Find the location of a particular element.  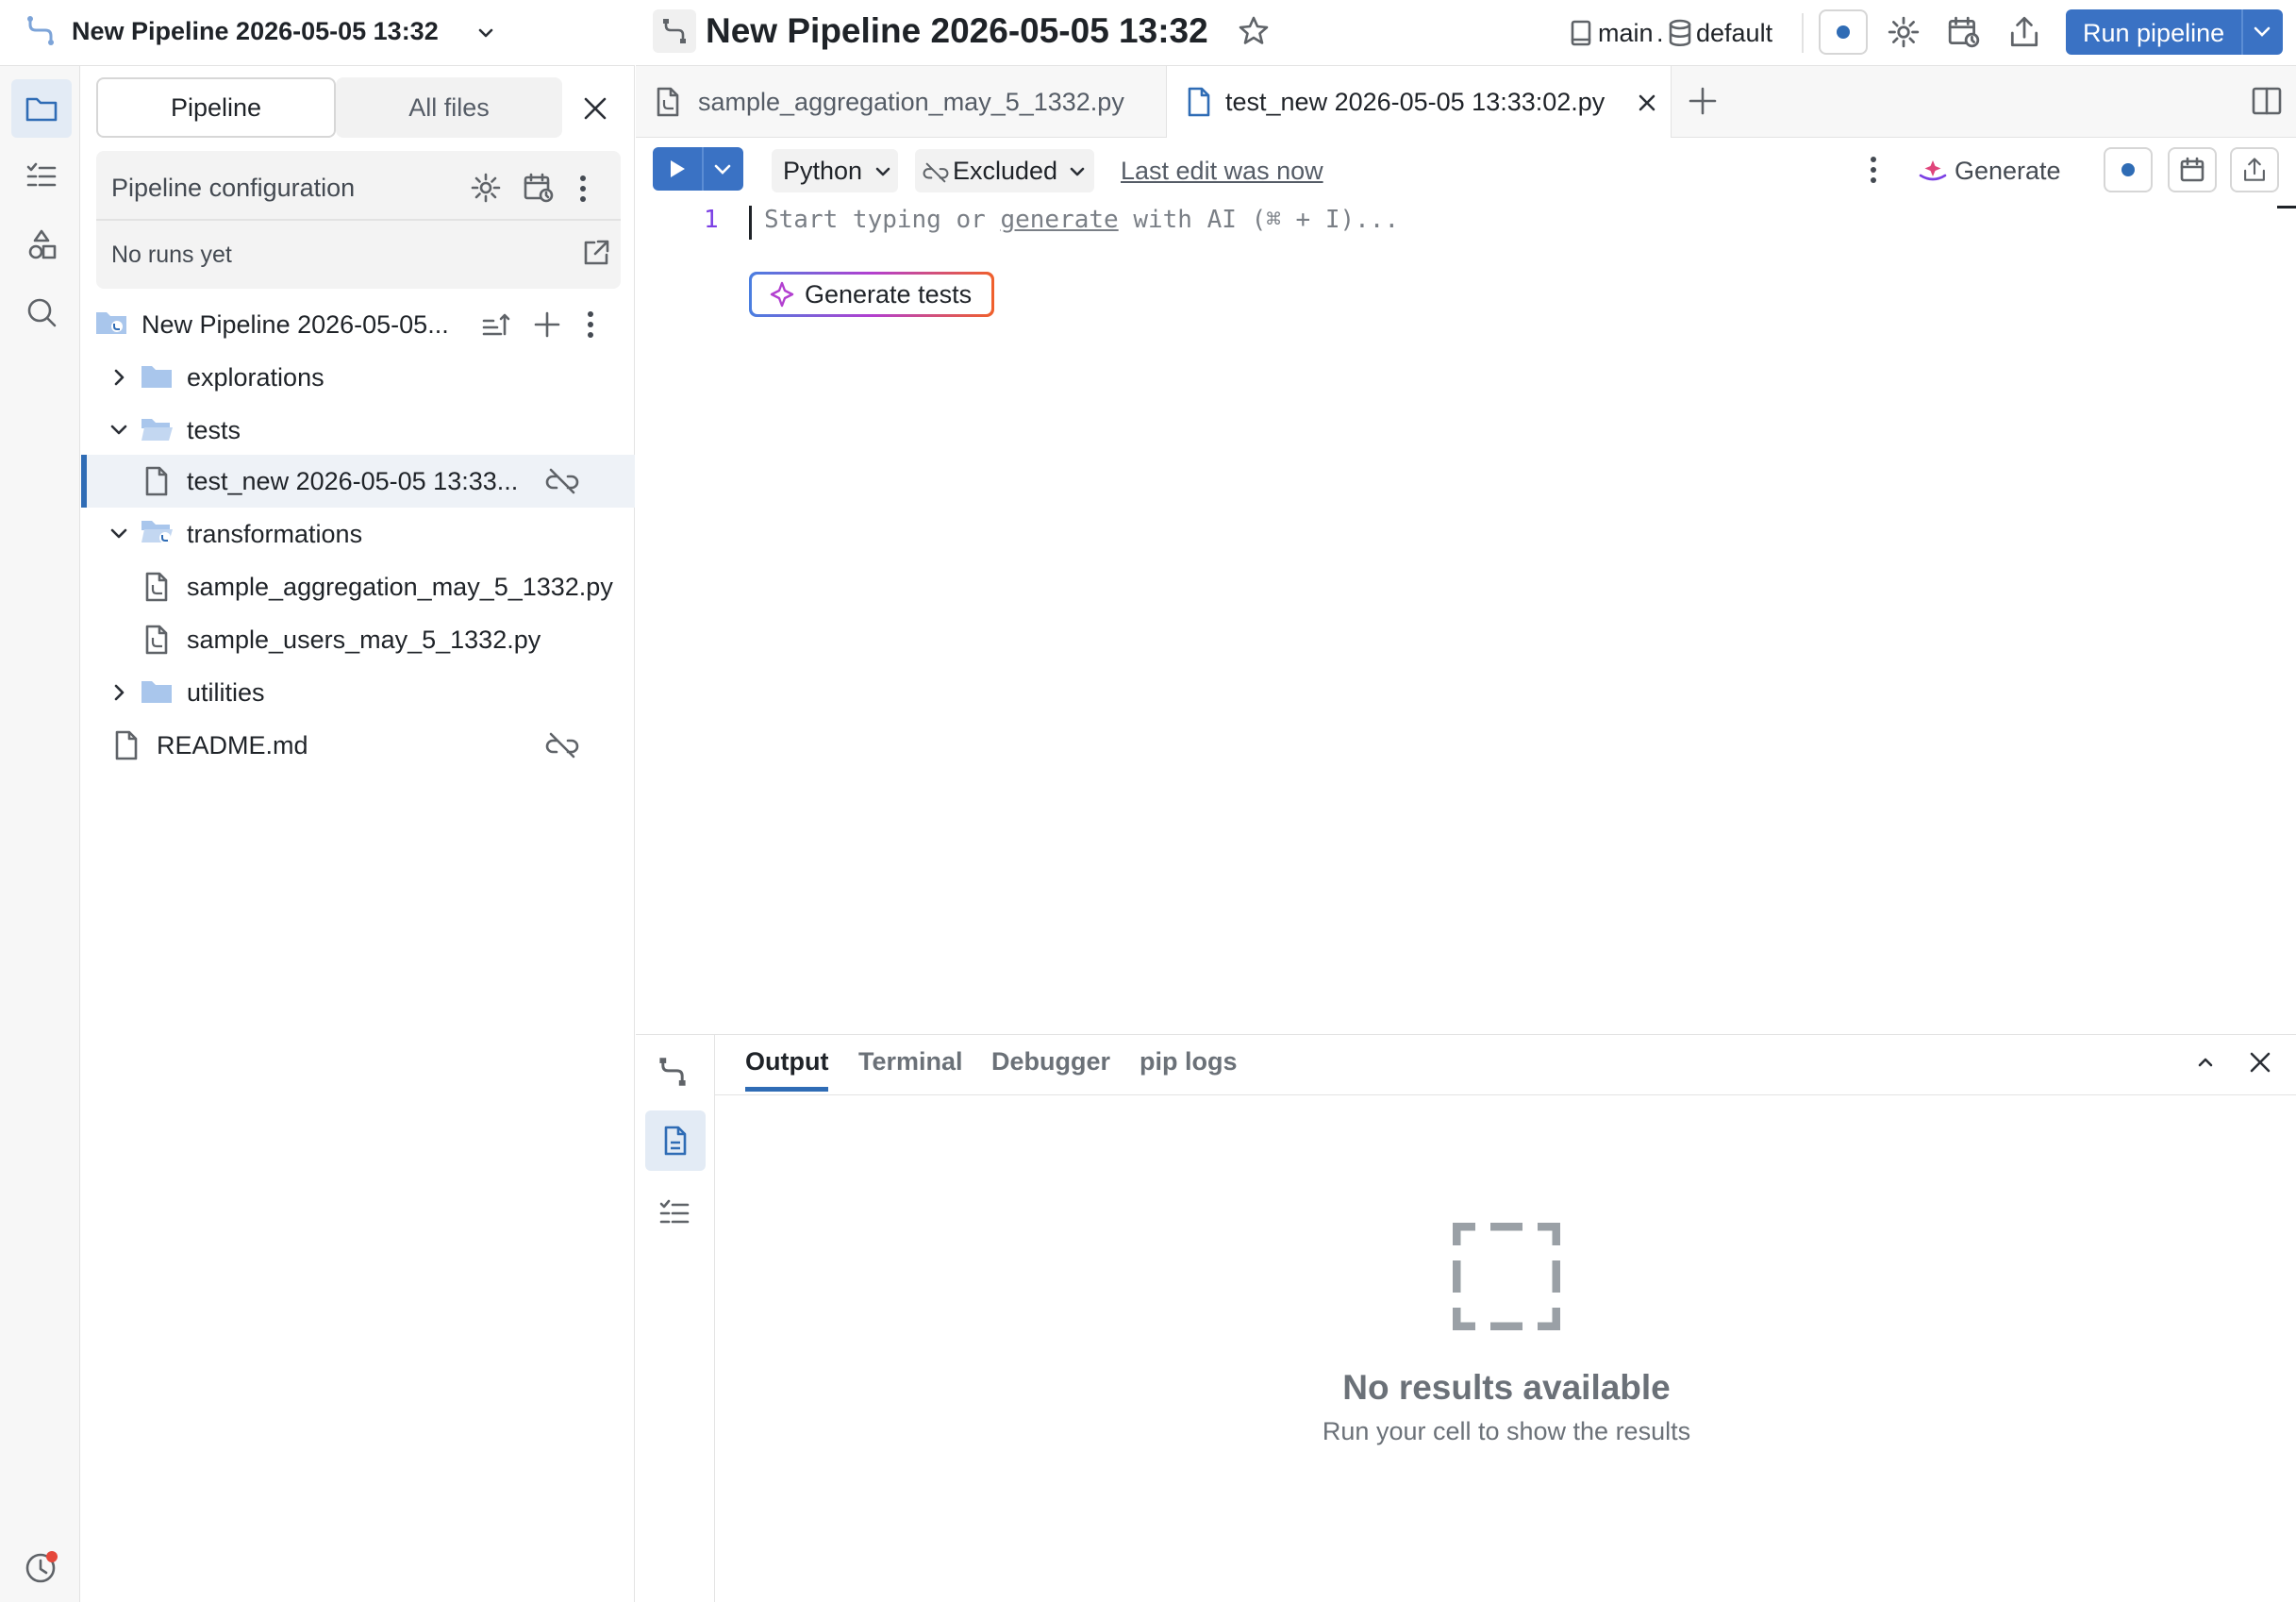

sparkle-icon is located at coordinates (782, 294).